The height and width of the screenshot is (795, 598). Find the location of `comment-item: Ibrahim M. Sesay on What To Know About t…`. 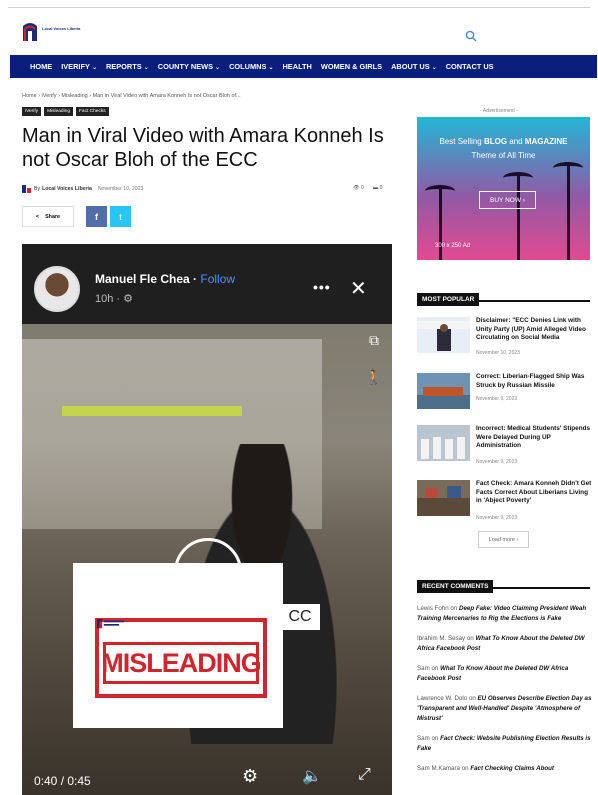

comment-item: Ibrahim M. Sesay on What To Know About t… is located at coordinates (501, 643).